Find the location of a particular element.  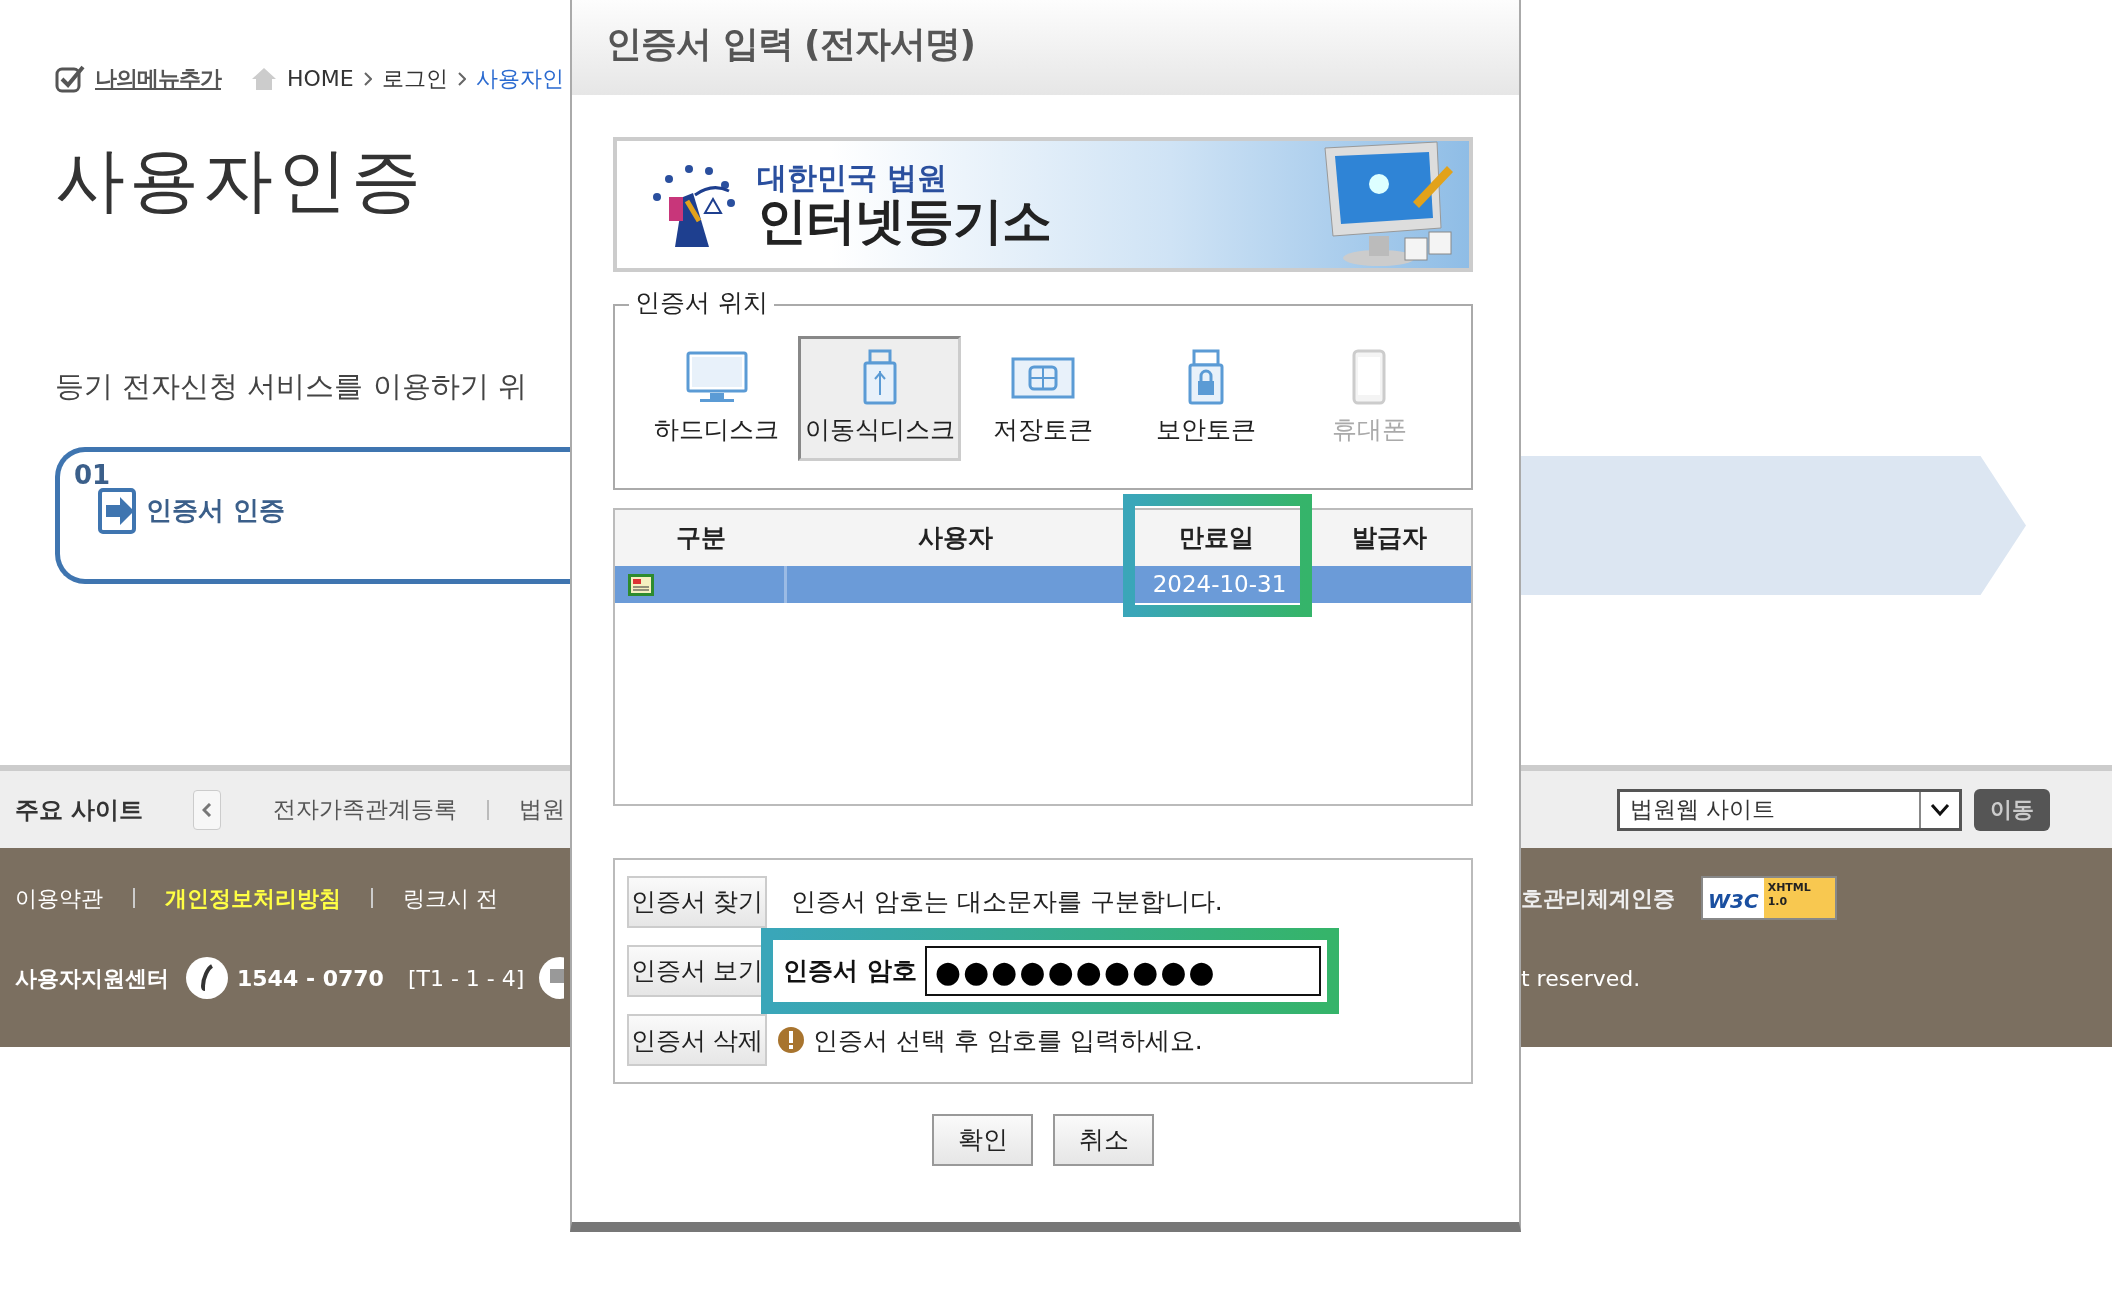

find-certificate-button: 인증서 찾기 is located at coordinates (697, 901).